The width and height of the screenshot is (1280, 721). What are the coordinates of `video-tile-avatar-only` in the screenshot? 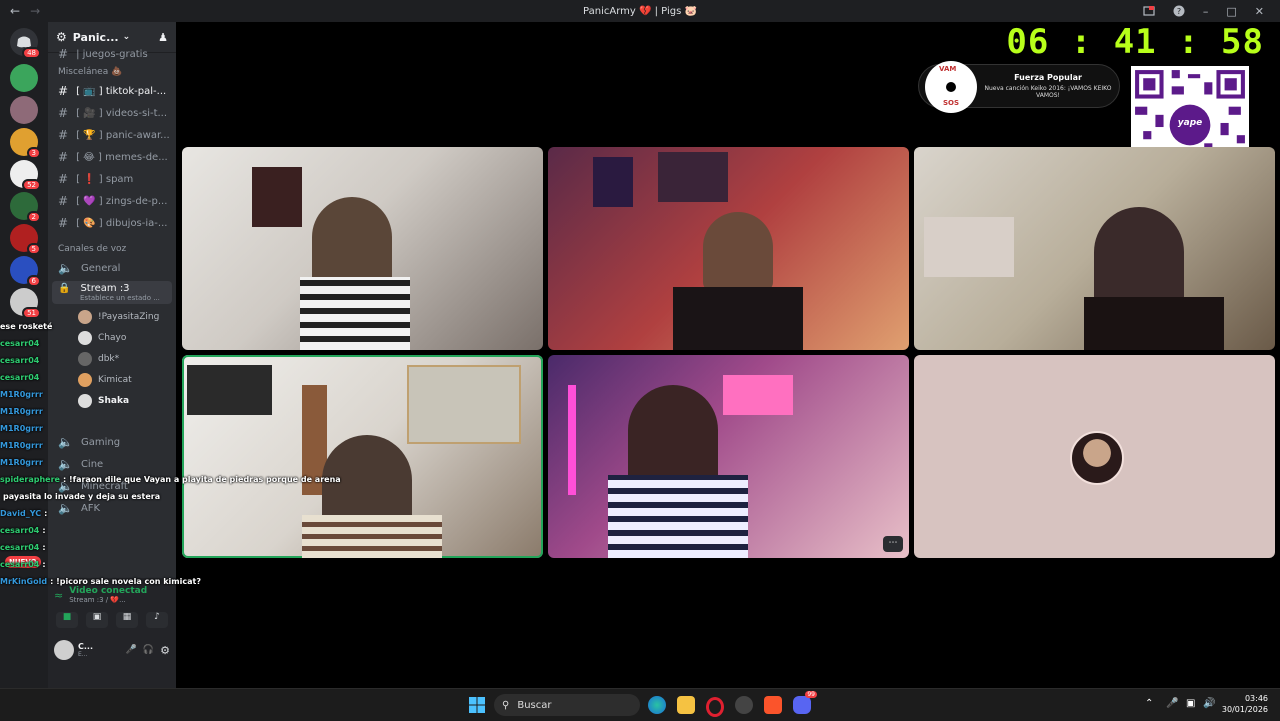 It's located at (1094, 456).